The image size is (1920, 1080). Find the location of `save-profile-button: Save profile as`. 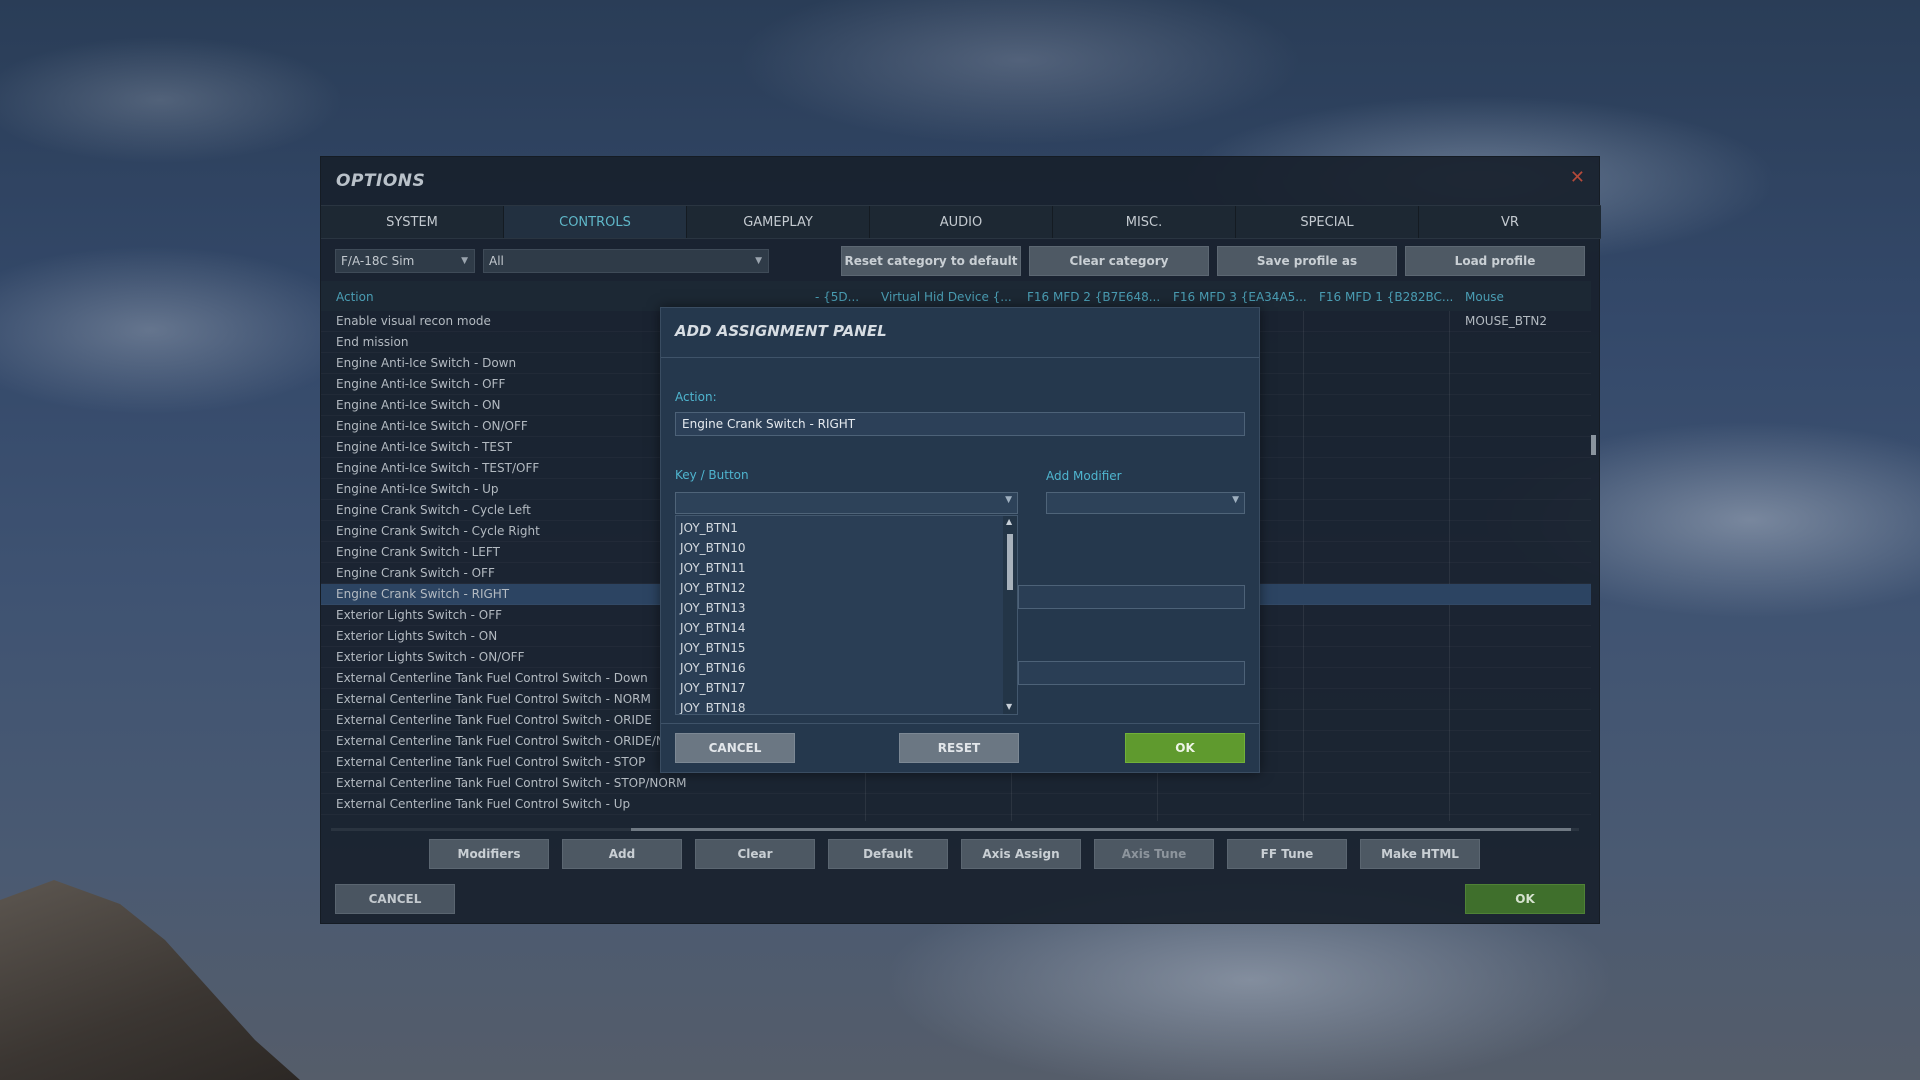

save-profile-button: Save profile as is located at coordinates (1307, 261).